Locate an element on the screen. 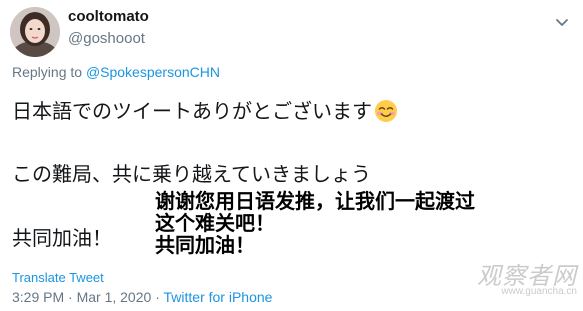 This screenshot has width=583, height=311. tweet-text-line-2: この難局、共に乗り越えていきましょう is located at coordinates (191, 174).